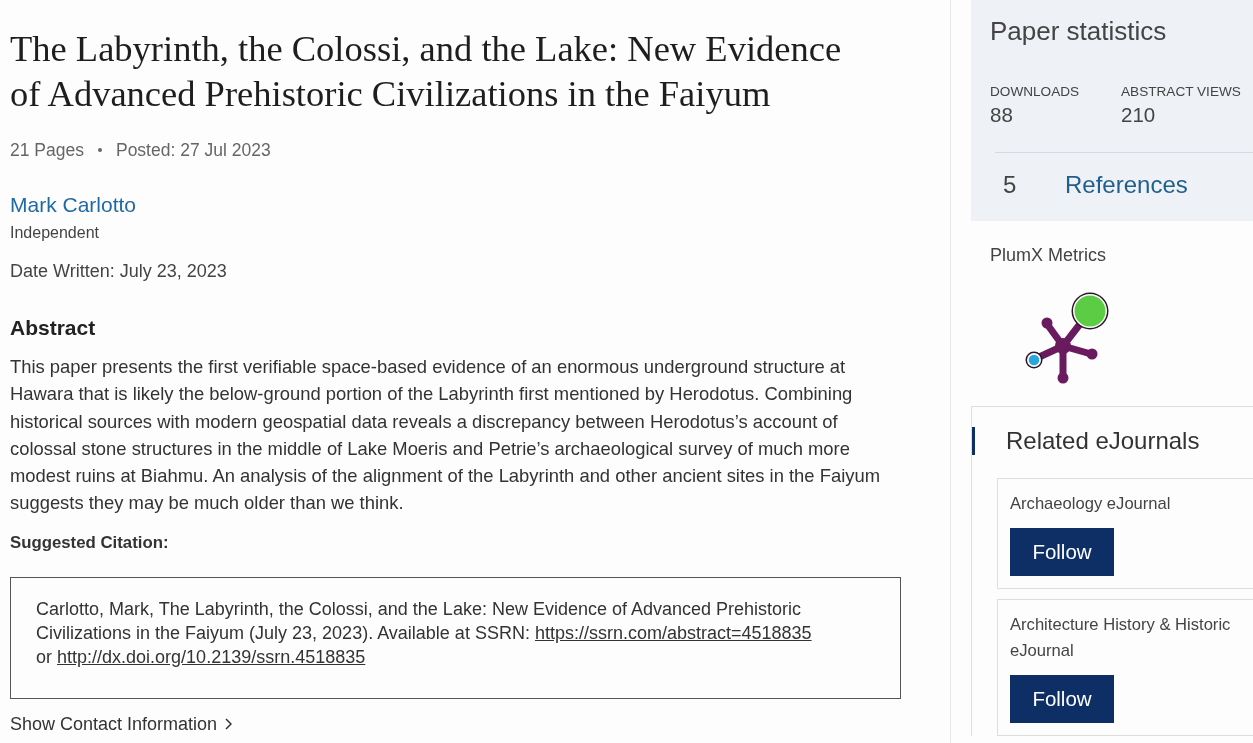 Image resolution: width=1253 pixels, height=743 pixels. Describe the element at coordinates (54, 233) in the screenshot. I see `author-affiliation: Independent` at that location.